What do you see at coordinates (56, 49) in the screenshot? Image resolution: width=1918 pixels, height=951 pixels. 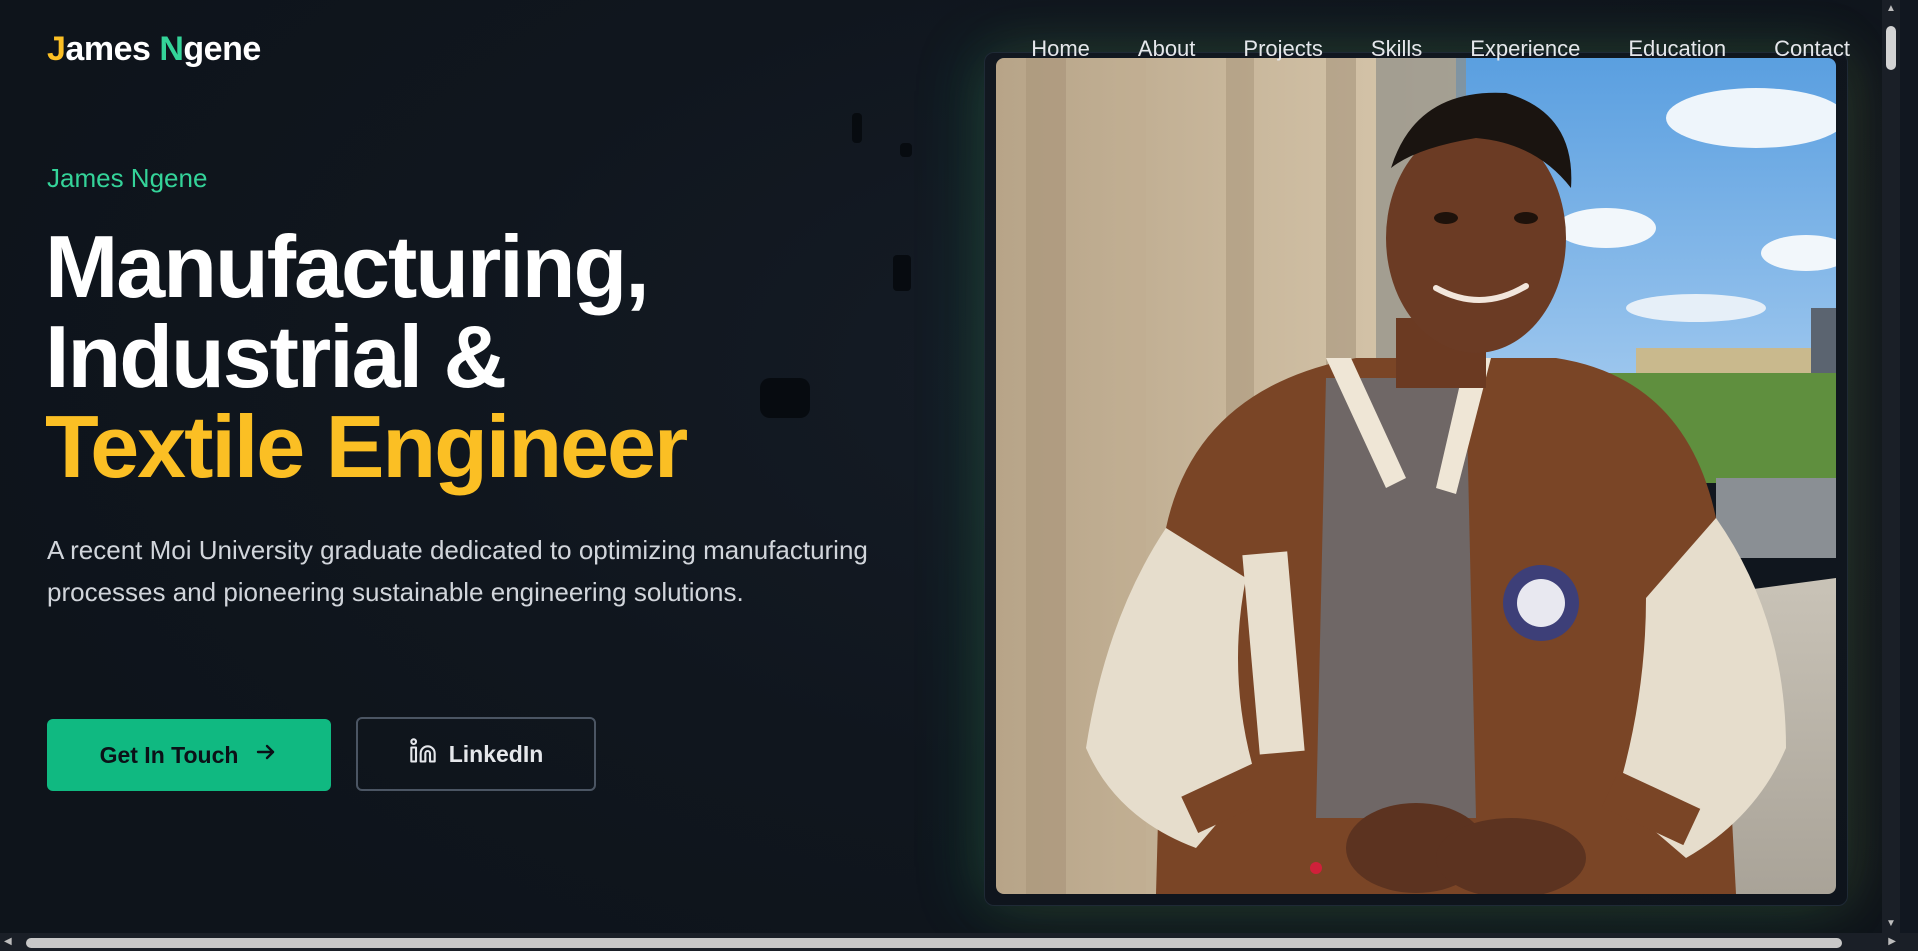 I see `logo-initial-j: J` at bounding box center [56, 49].